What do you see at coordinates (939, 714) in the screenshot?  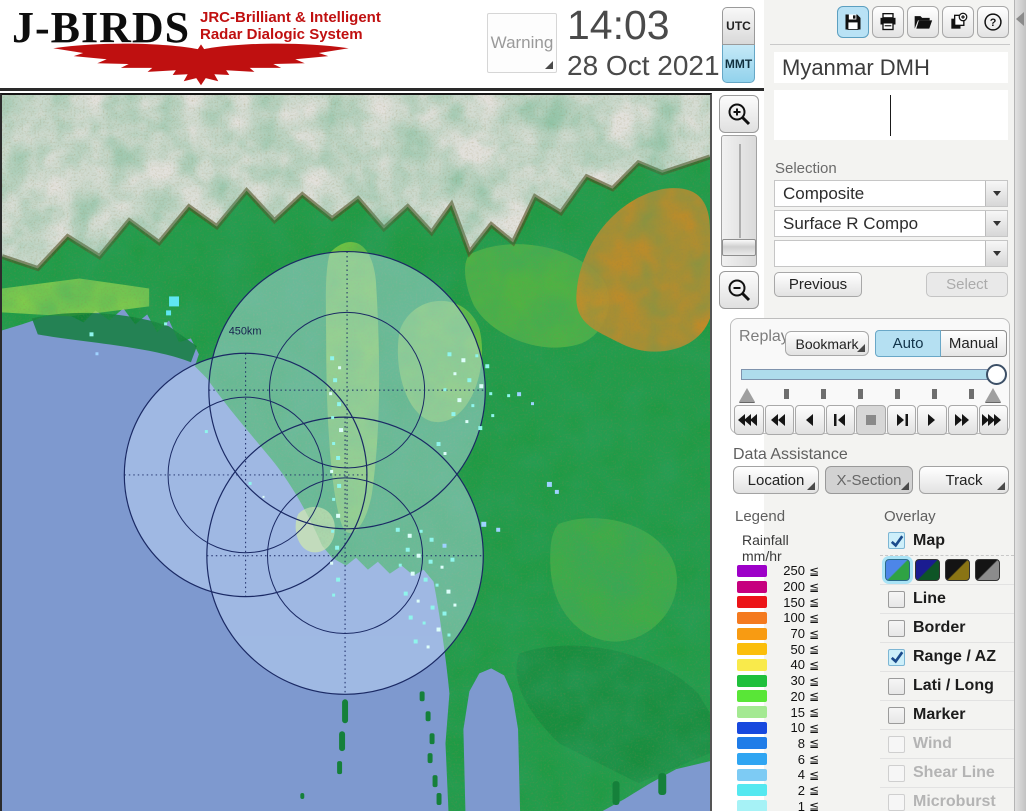 I see `overlay-label: Marker` at bounding box center [939, 714].